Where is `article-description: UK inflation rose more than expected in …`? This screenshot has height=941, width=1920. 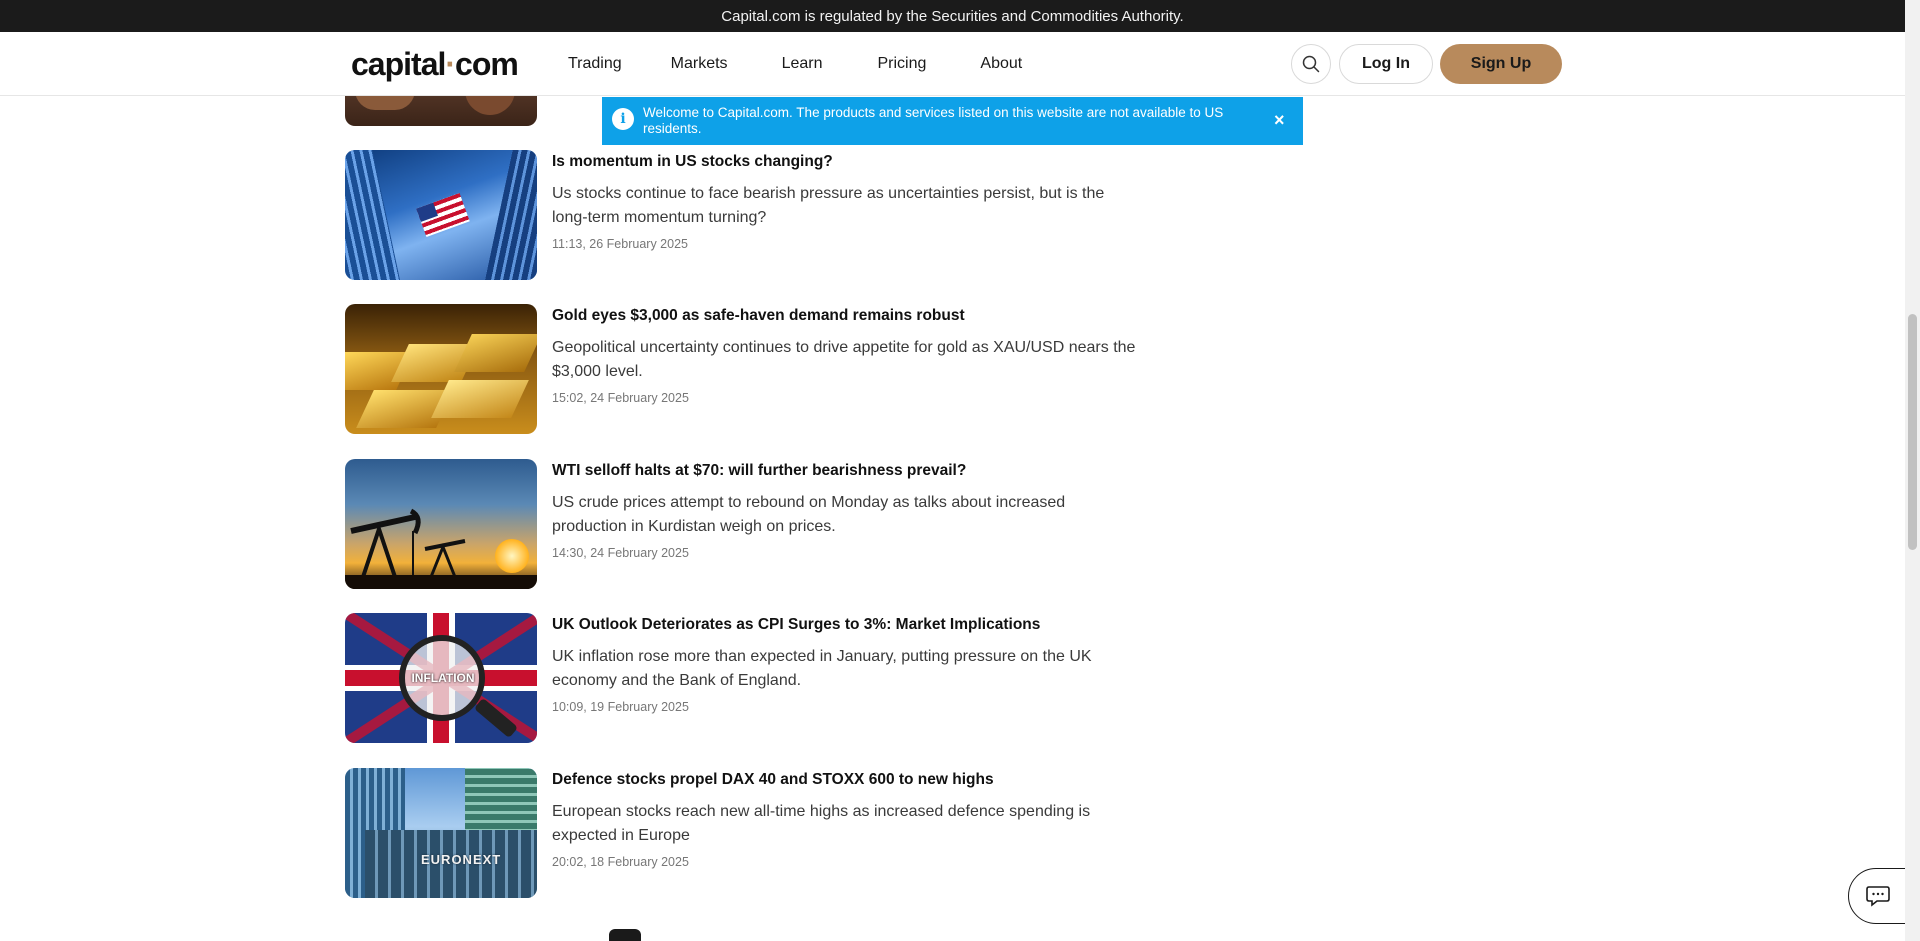
article-description: UK inflation rose more than expected in … is located at coordinates (822, 668).